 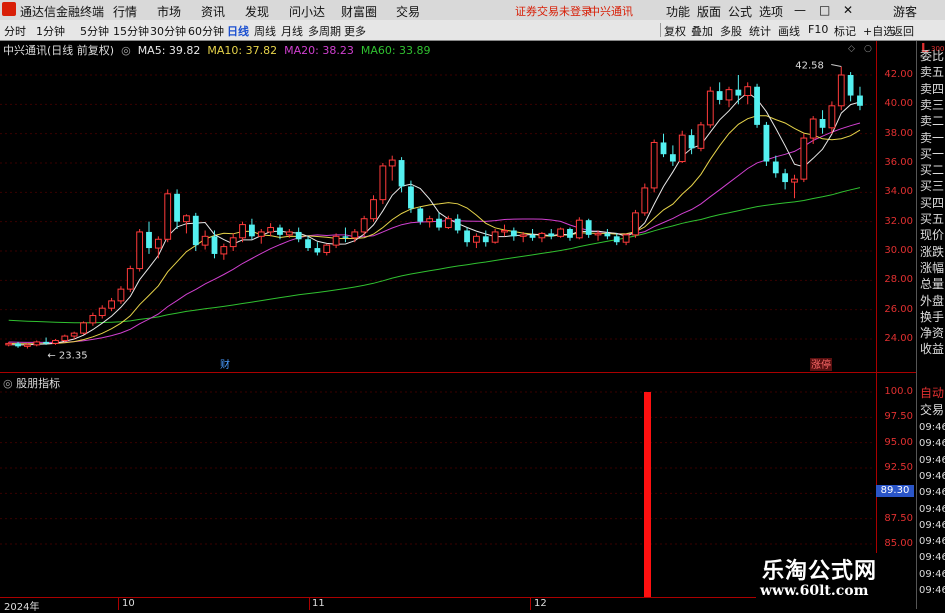 I want to click on high-pointer, so click(x=836, y=65).